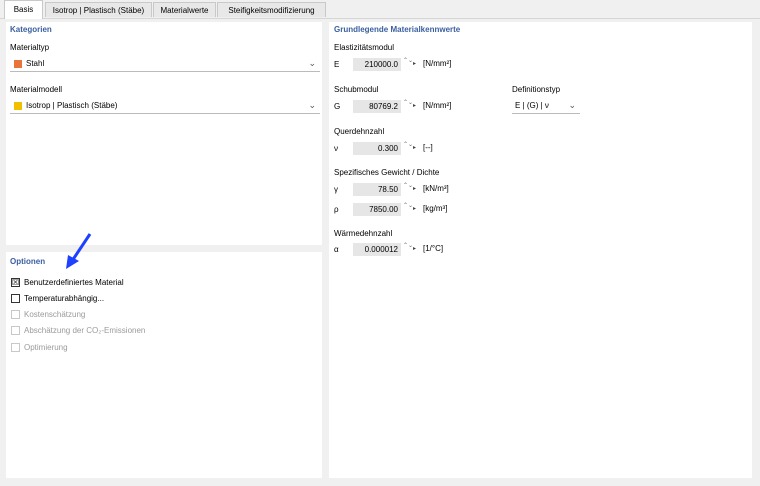 This screenshot has width=760, height=486. I want to click on checkbox-benutzerdefiniert: ☒, so click(15, 282).